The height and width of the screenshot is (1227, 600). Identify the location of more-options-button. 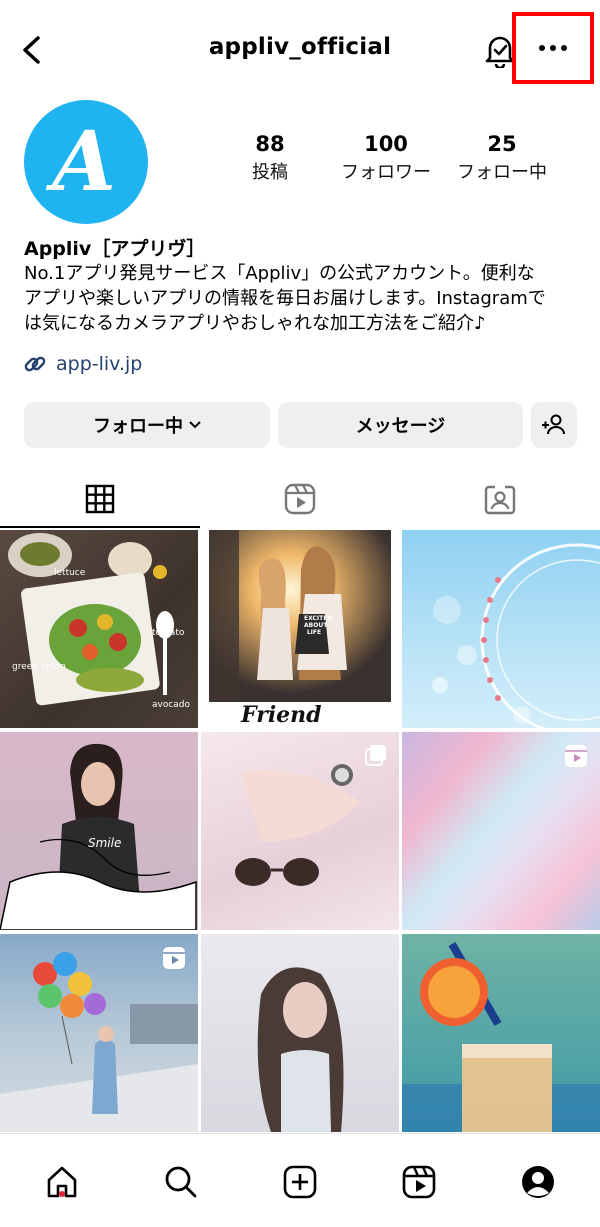
(553, 48).